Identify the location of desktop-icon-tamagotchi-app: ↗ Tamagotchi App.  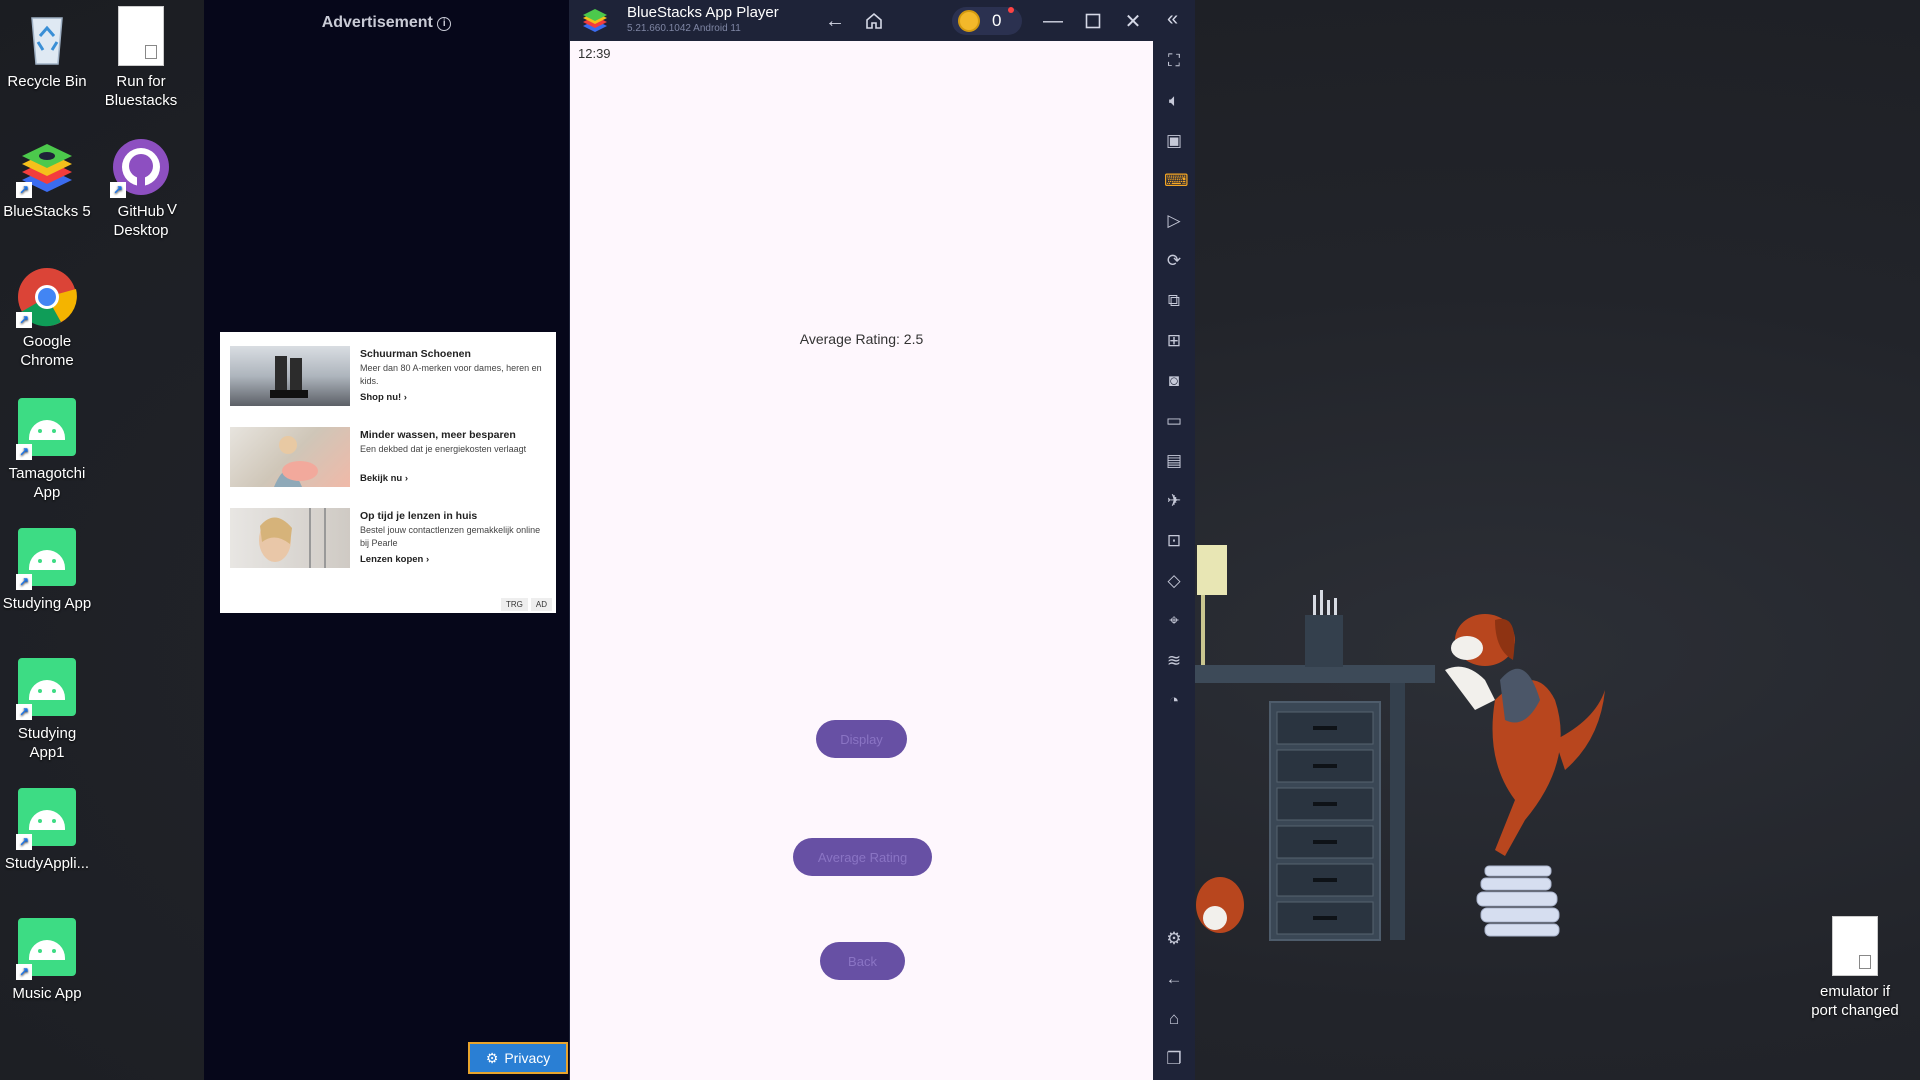
(47, 449).